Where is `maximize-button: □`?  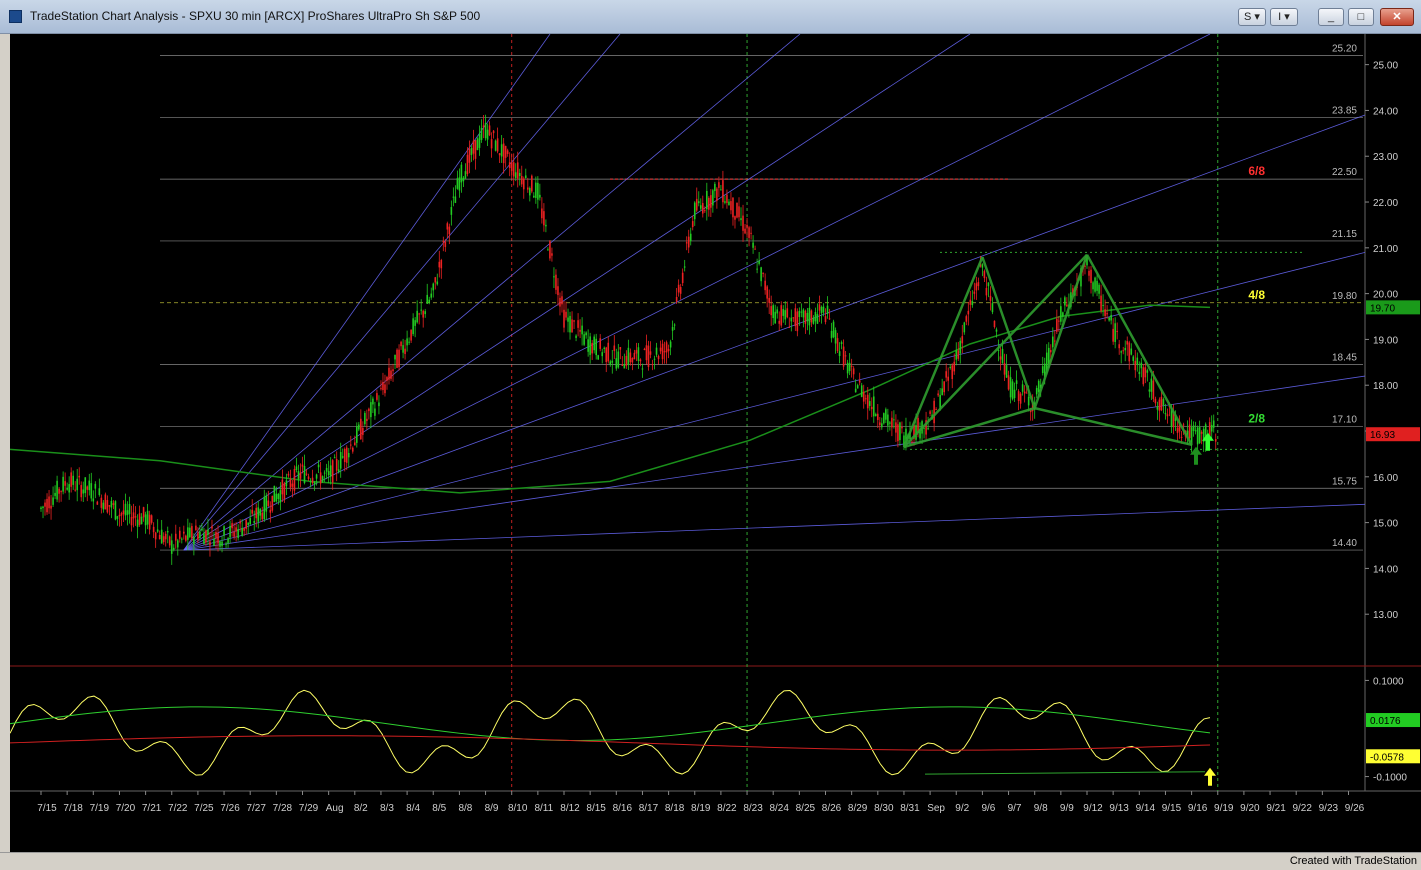
maximize-button: □ is located at coordinates (1361, 17).